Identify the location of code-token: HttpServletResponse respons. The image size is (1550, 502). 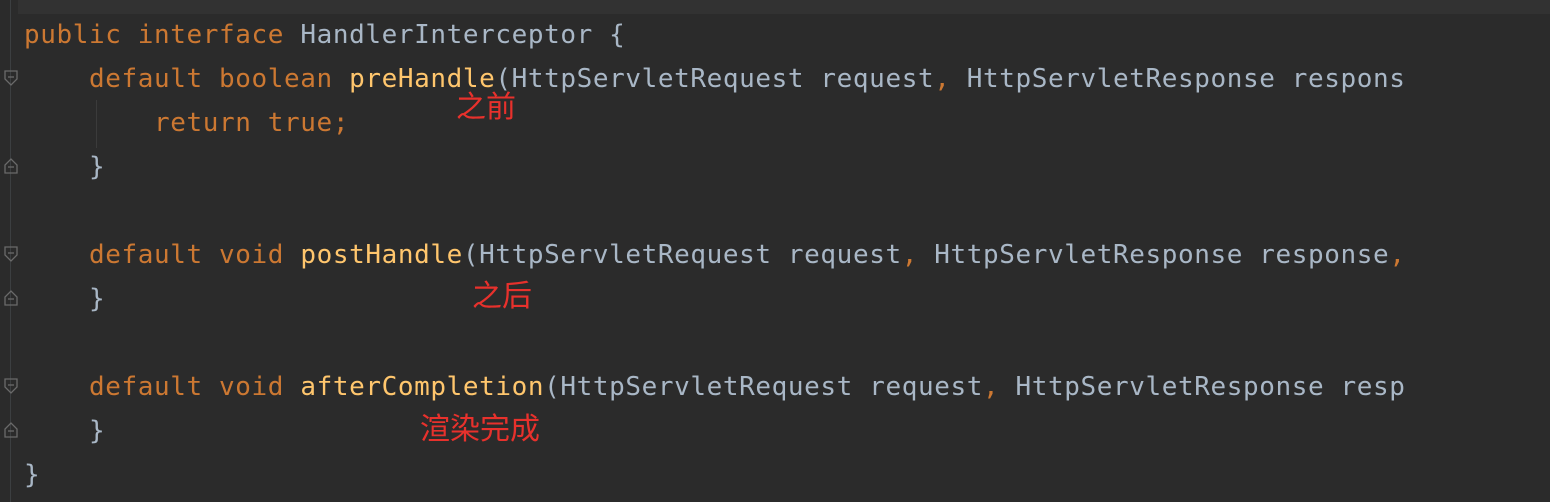
(1186, 79).